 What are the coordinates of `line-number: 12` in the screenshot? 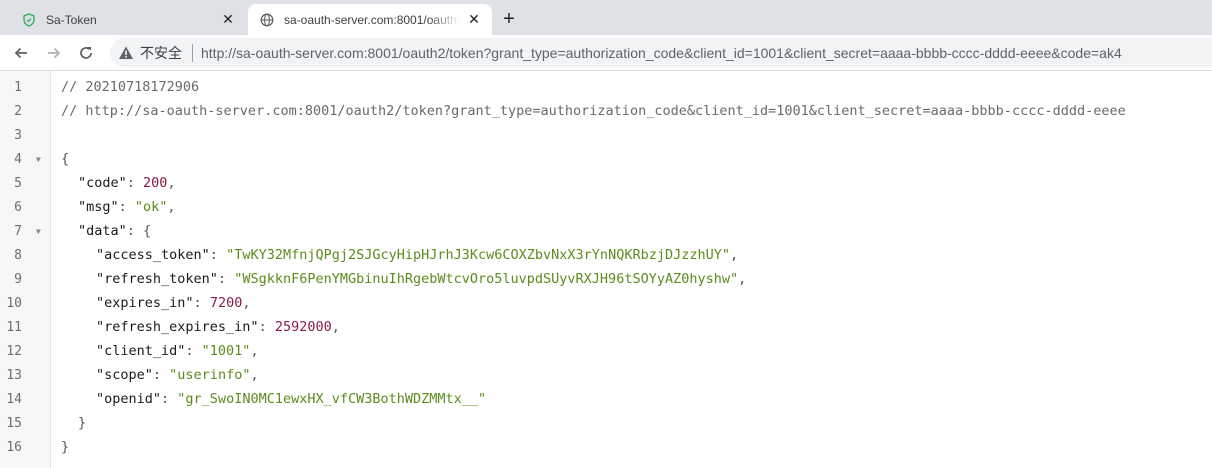 It's located at (14, 351).